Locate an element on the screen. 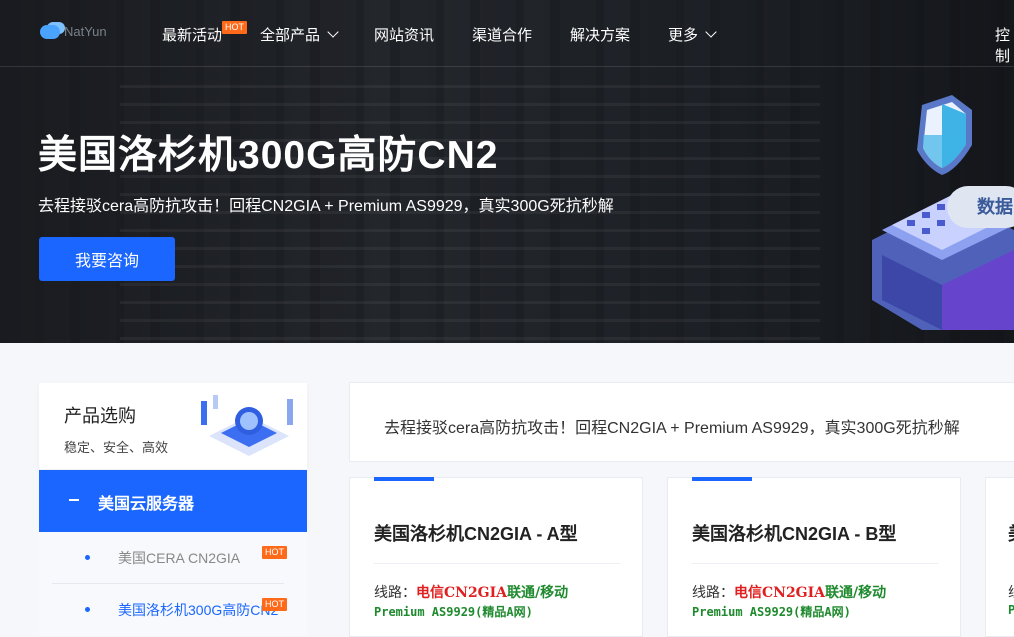 The width and height of the screenshot is (1014, 637). product-illustration-icon is located at coordinates (247, 425).